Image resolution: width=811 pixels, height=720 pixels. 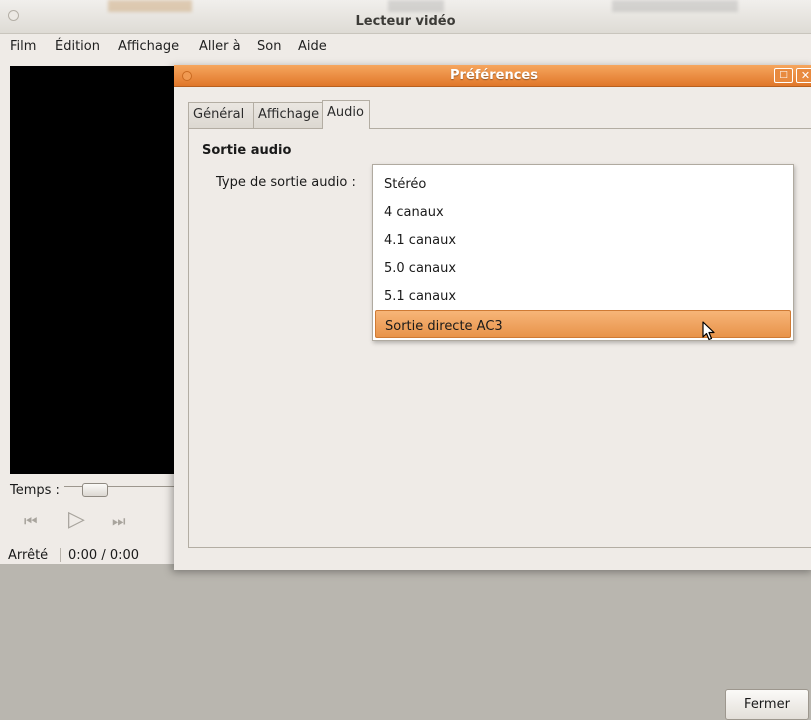 What do you see at coordinates (119, 521) in the screenshot?
I see `next-icon: ⏭` at bounding box center [119, 521].